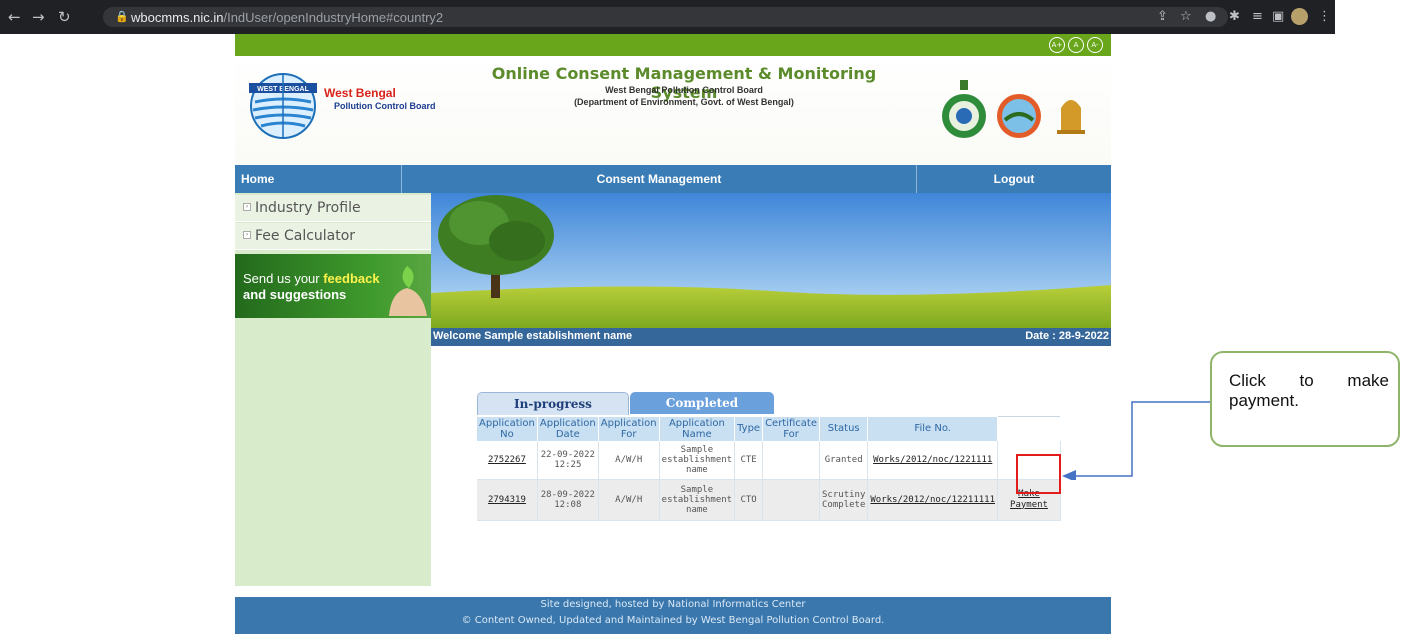 This screenshot has height=634, width=1405. What do you see at coordinates (1136, 440) in the screenshot?
I see `pointer-arrow-icon` at bounding box center [1136, 440].